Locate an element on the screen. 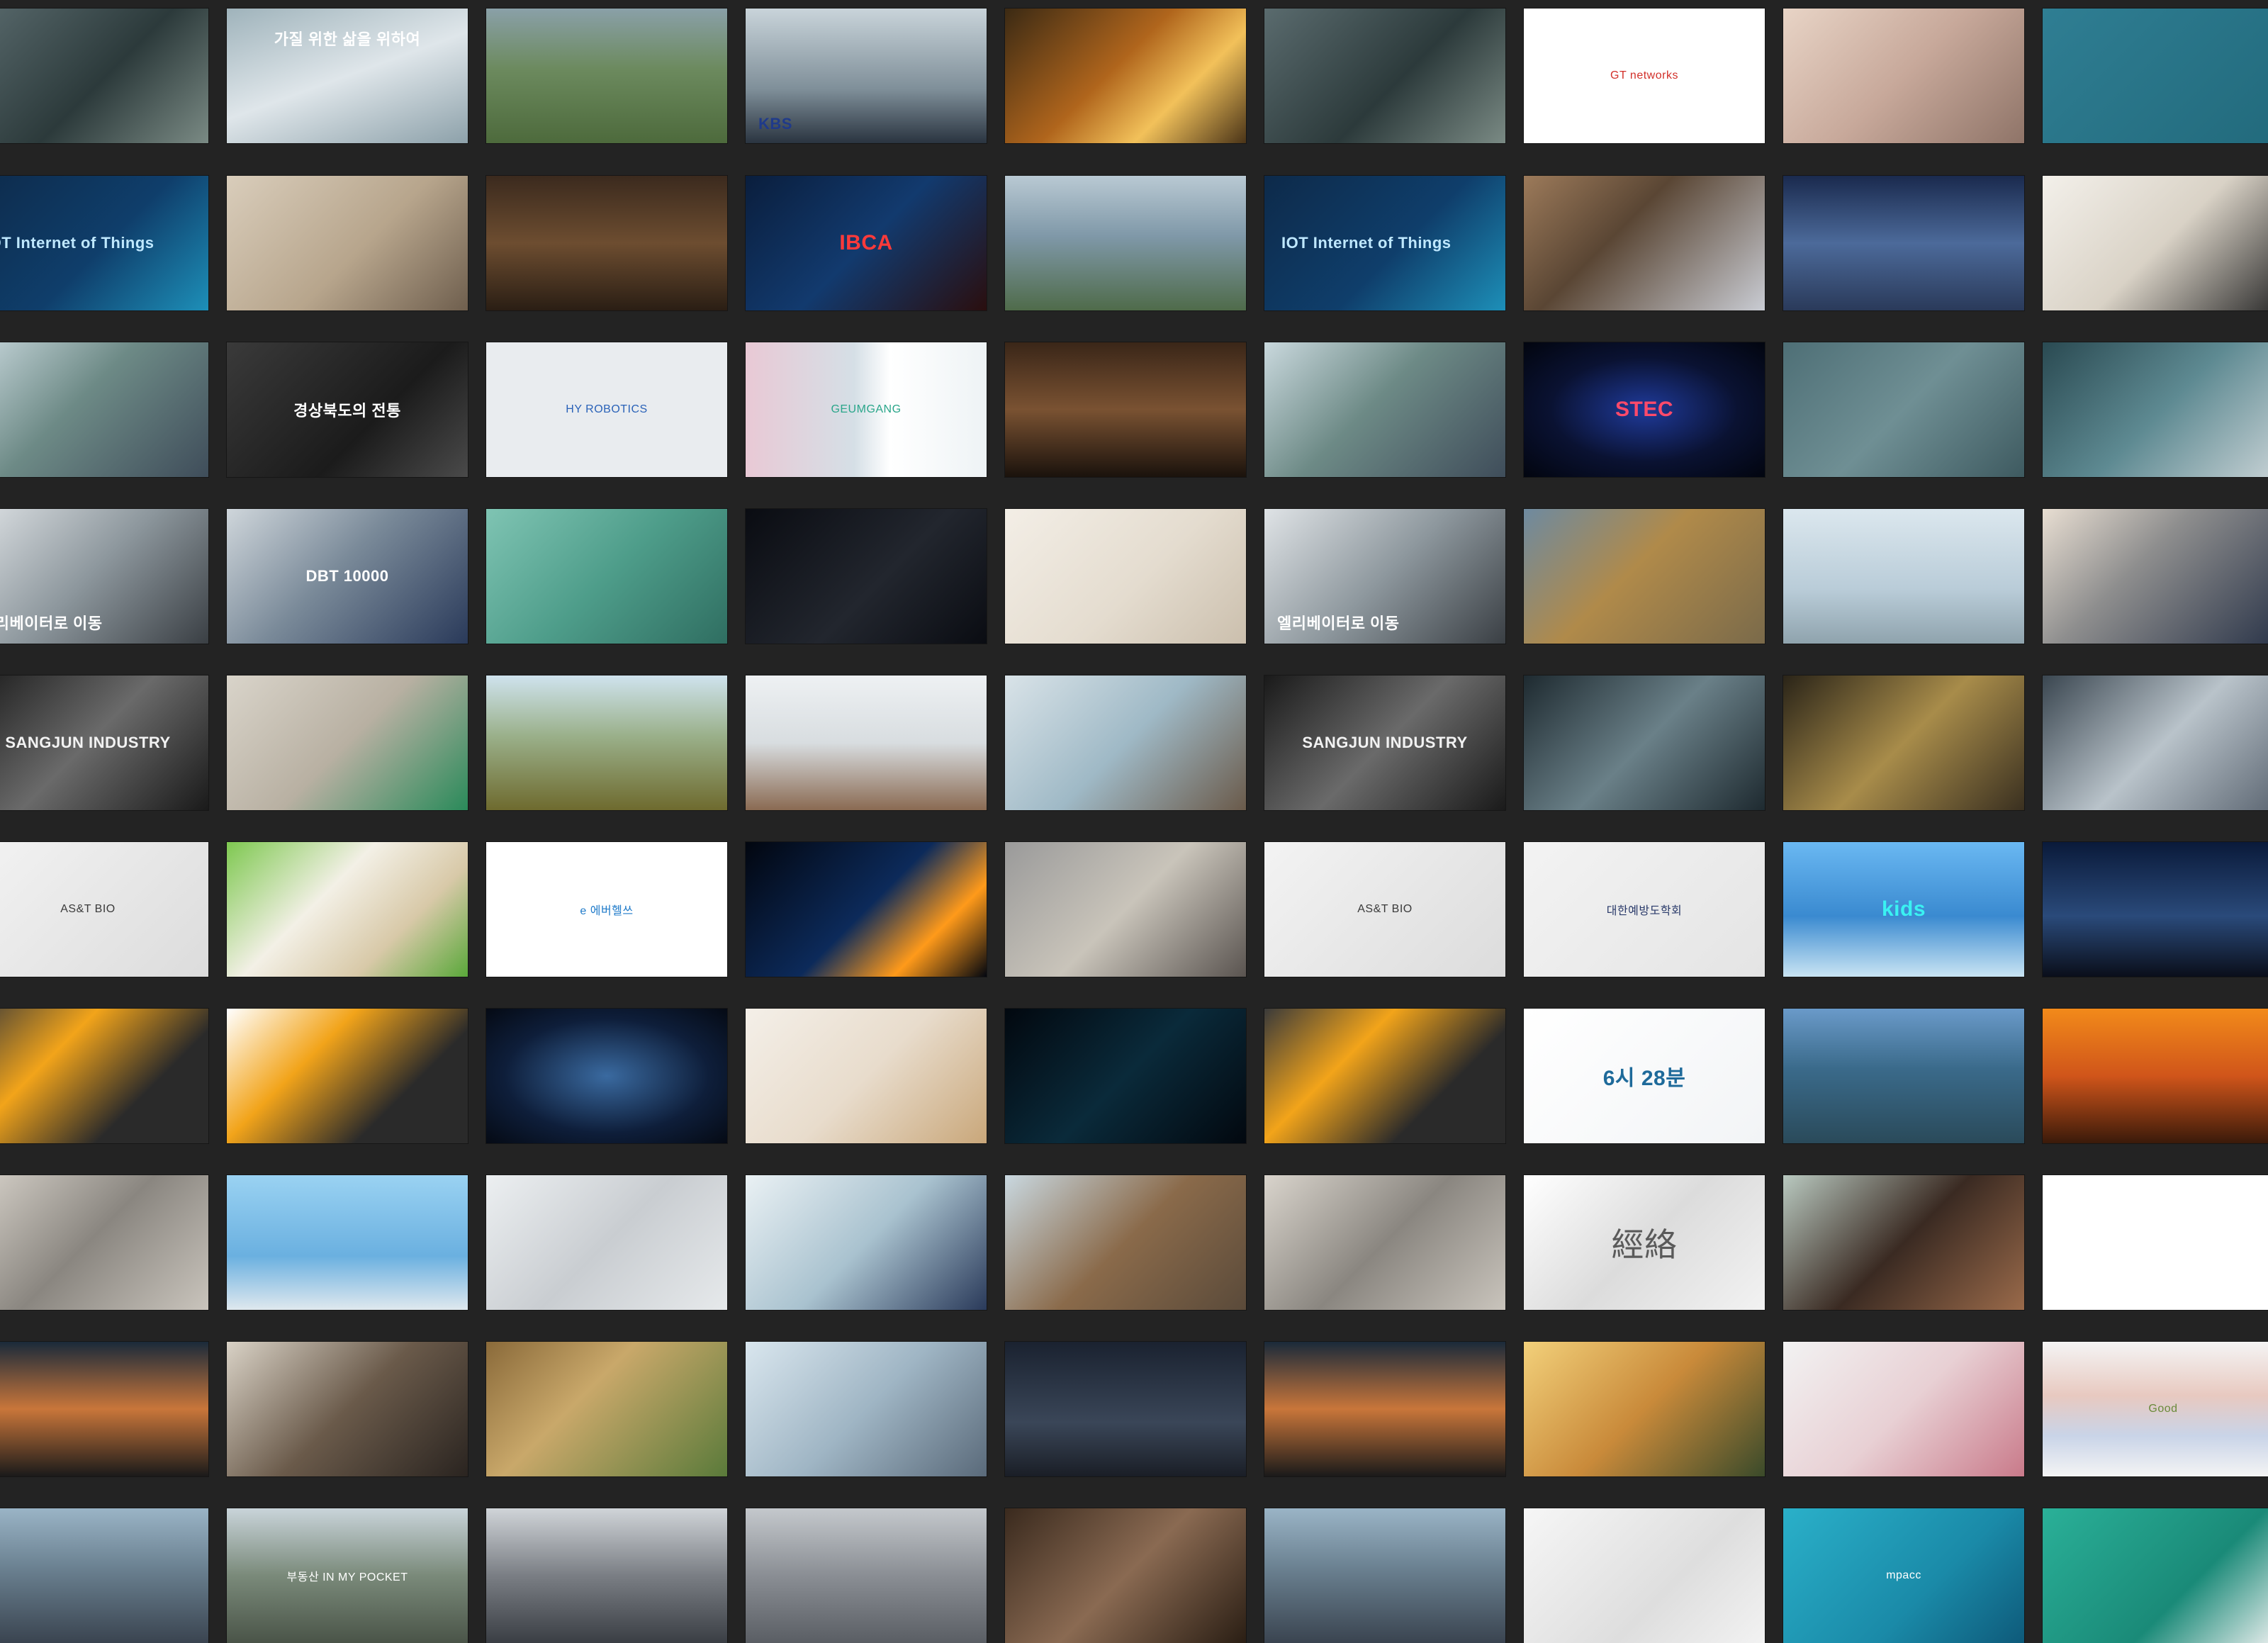 The height and width of the screenshot is (1643, 2268). video-thumbnail: DBT 10000 is located at coordinates (347, 576).